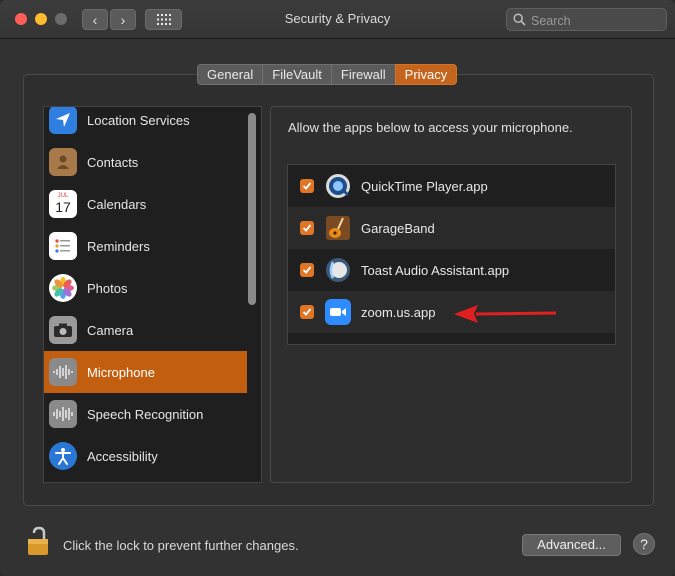 This screenshot has height=576, width=675. Describe the element at coordinates (110, 330) in the screenshot. I see `sidebar-item-label: Camera` at that location.